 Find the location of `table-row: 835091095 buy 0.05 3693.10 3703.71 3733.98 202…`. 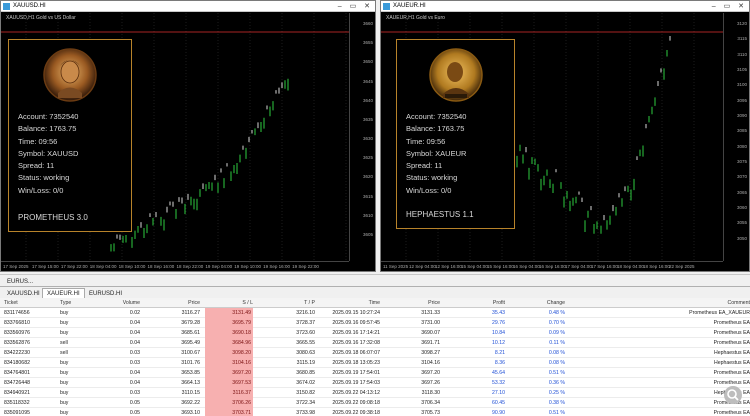

table-row: 835091095 buy 0.05 3693.10 3703.71 3733.98 202… is located at coordinates (375, 412).